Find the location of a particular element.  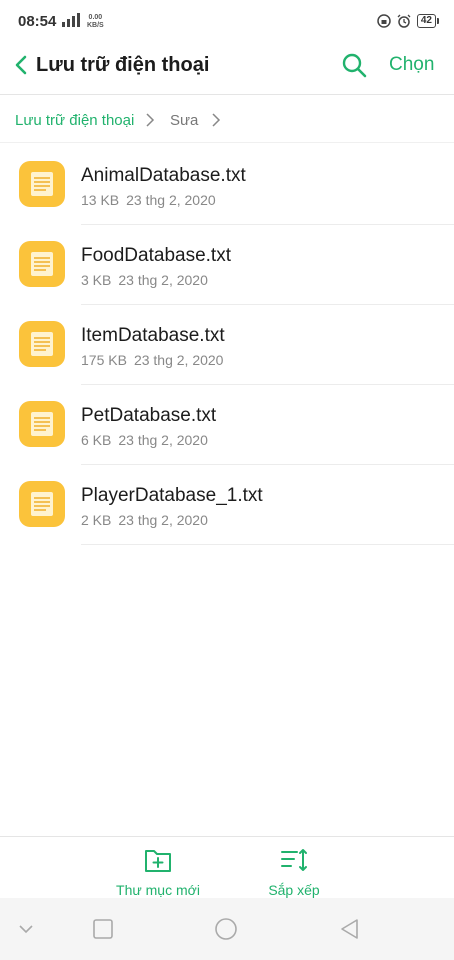

sort-icon is located at coordinates (294, 860).